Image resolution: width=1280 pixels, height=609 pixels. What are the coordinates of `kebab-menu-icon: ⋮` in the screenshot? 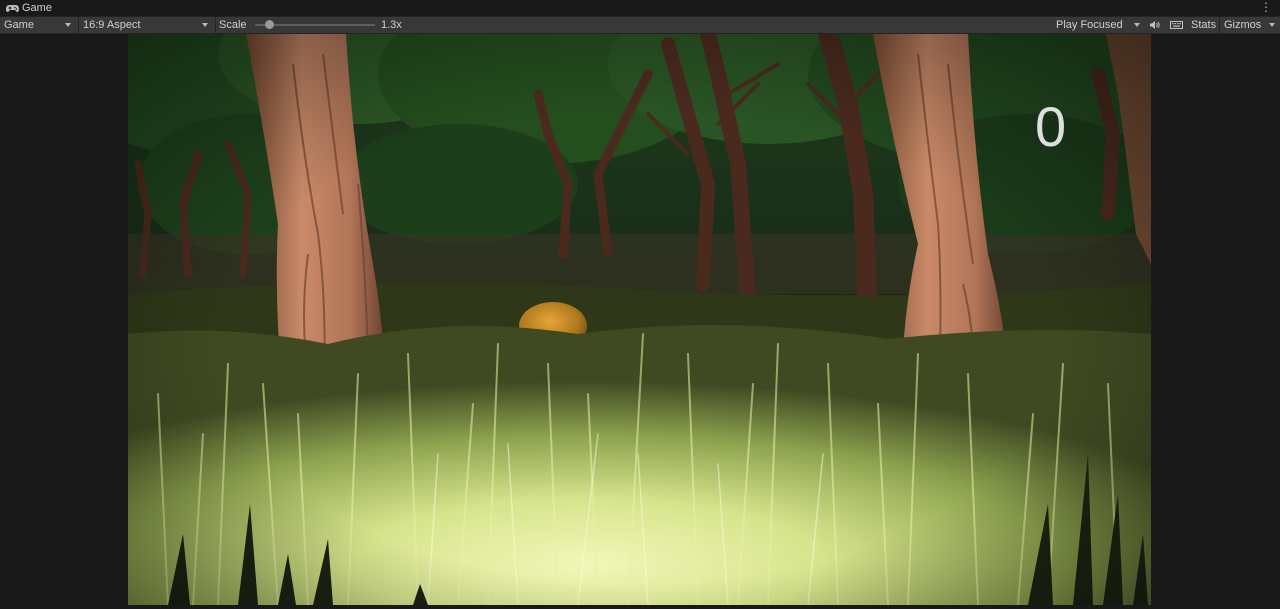 It's located at (1266, 7).